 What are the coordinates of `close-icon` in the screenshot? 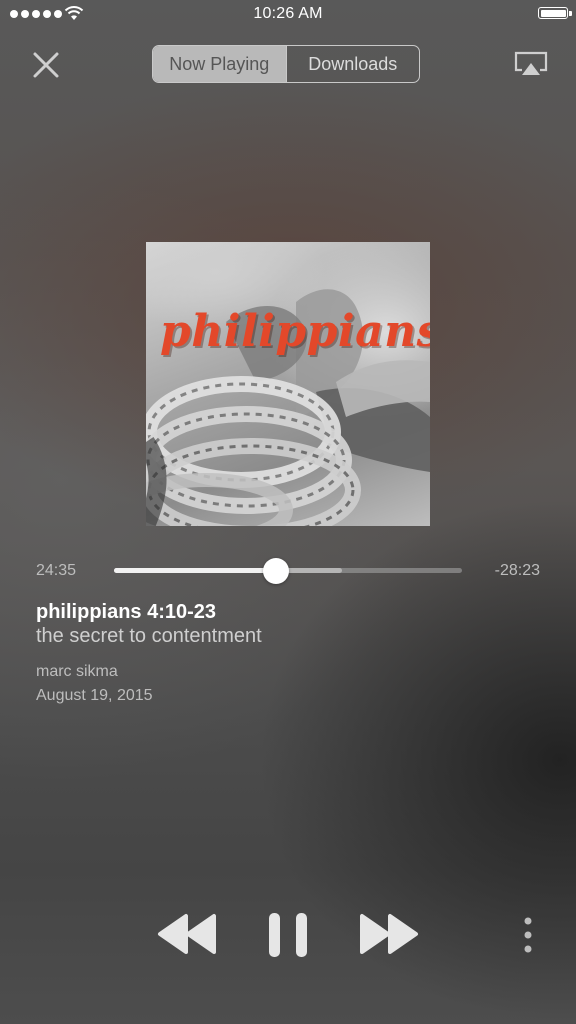 It's located at (46, 65).